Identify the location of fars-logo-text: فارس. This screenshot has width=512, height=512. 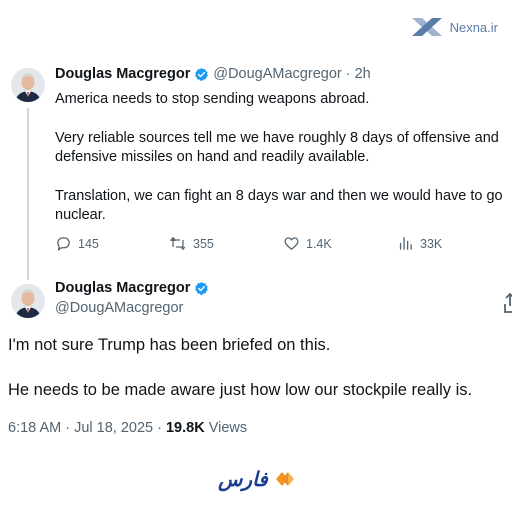
(243, 479).